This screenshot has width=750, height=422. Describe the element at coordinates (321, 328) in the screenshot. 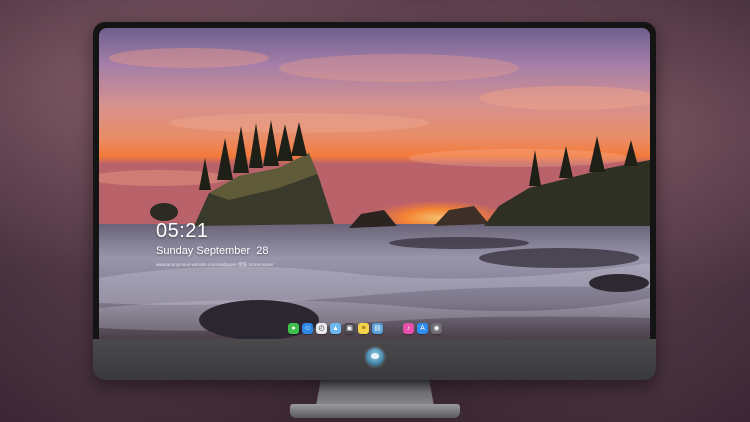

I see `clock-icon: ◴` at that location.